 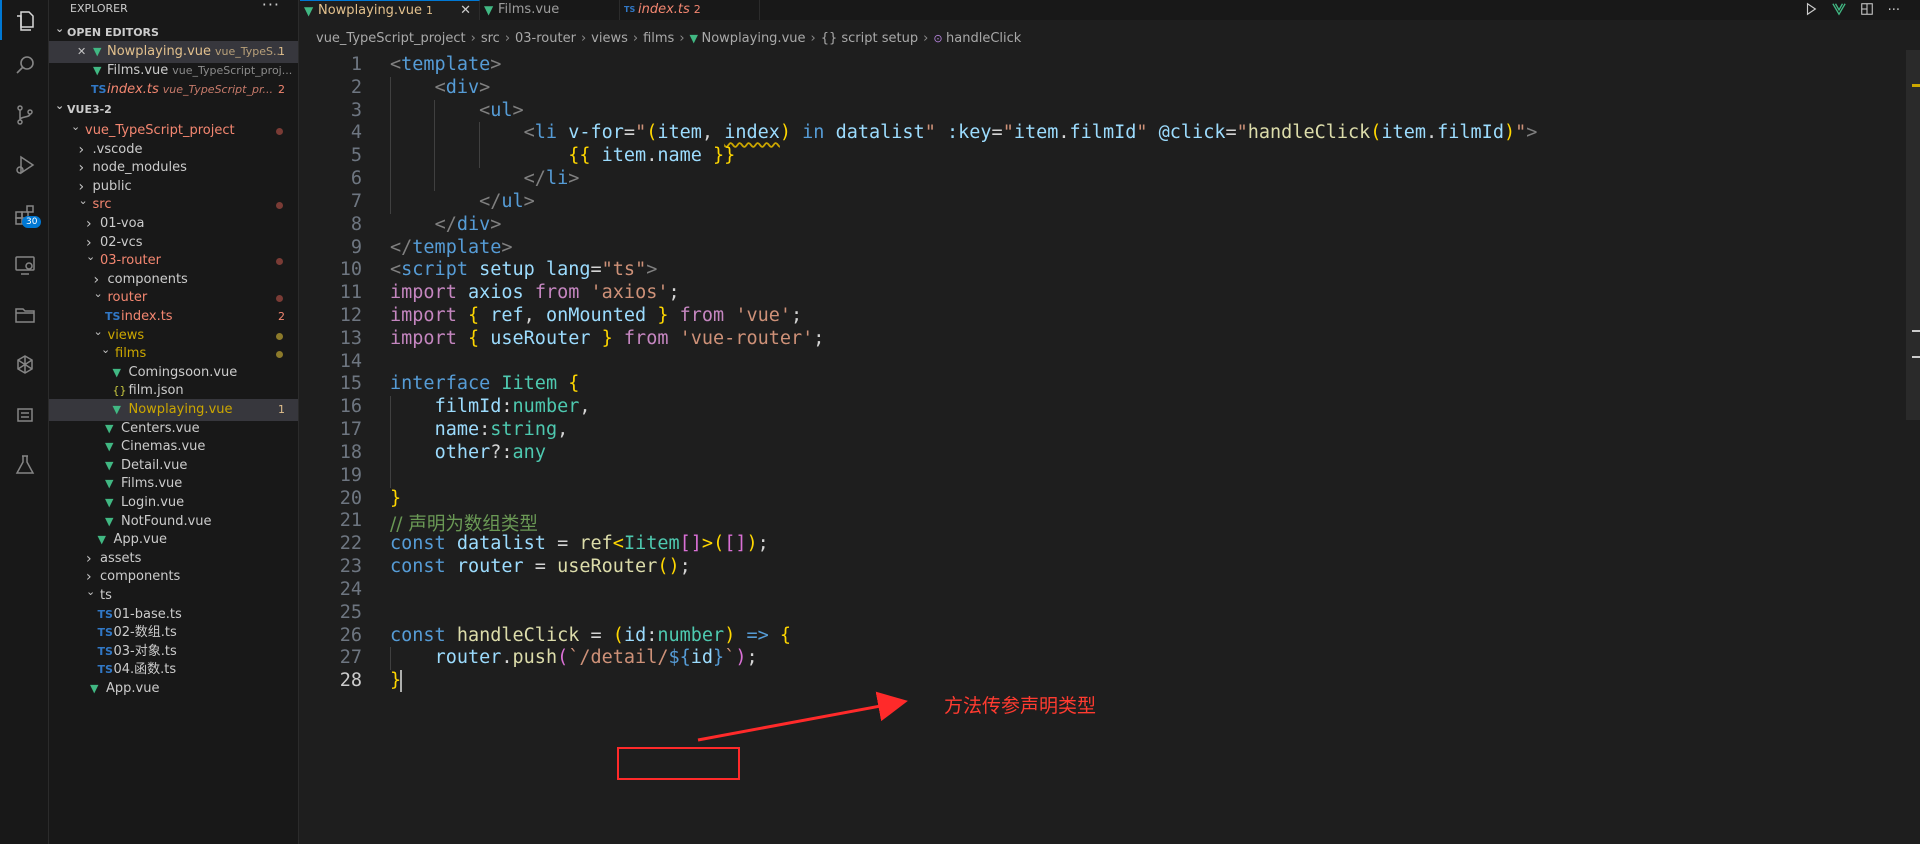 What do you see at coordinates (679, 658) in the screenshot?
I see `code-token: ${` at bounding box center [679, 658].